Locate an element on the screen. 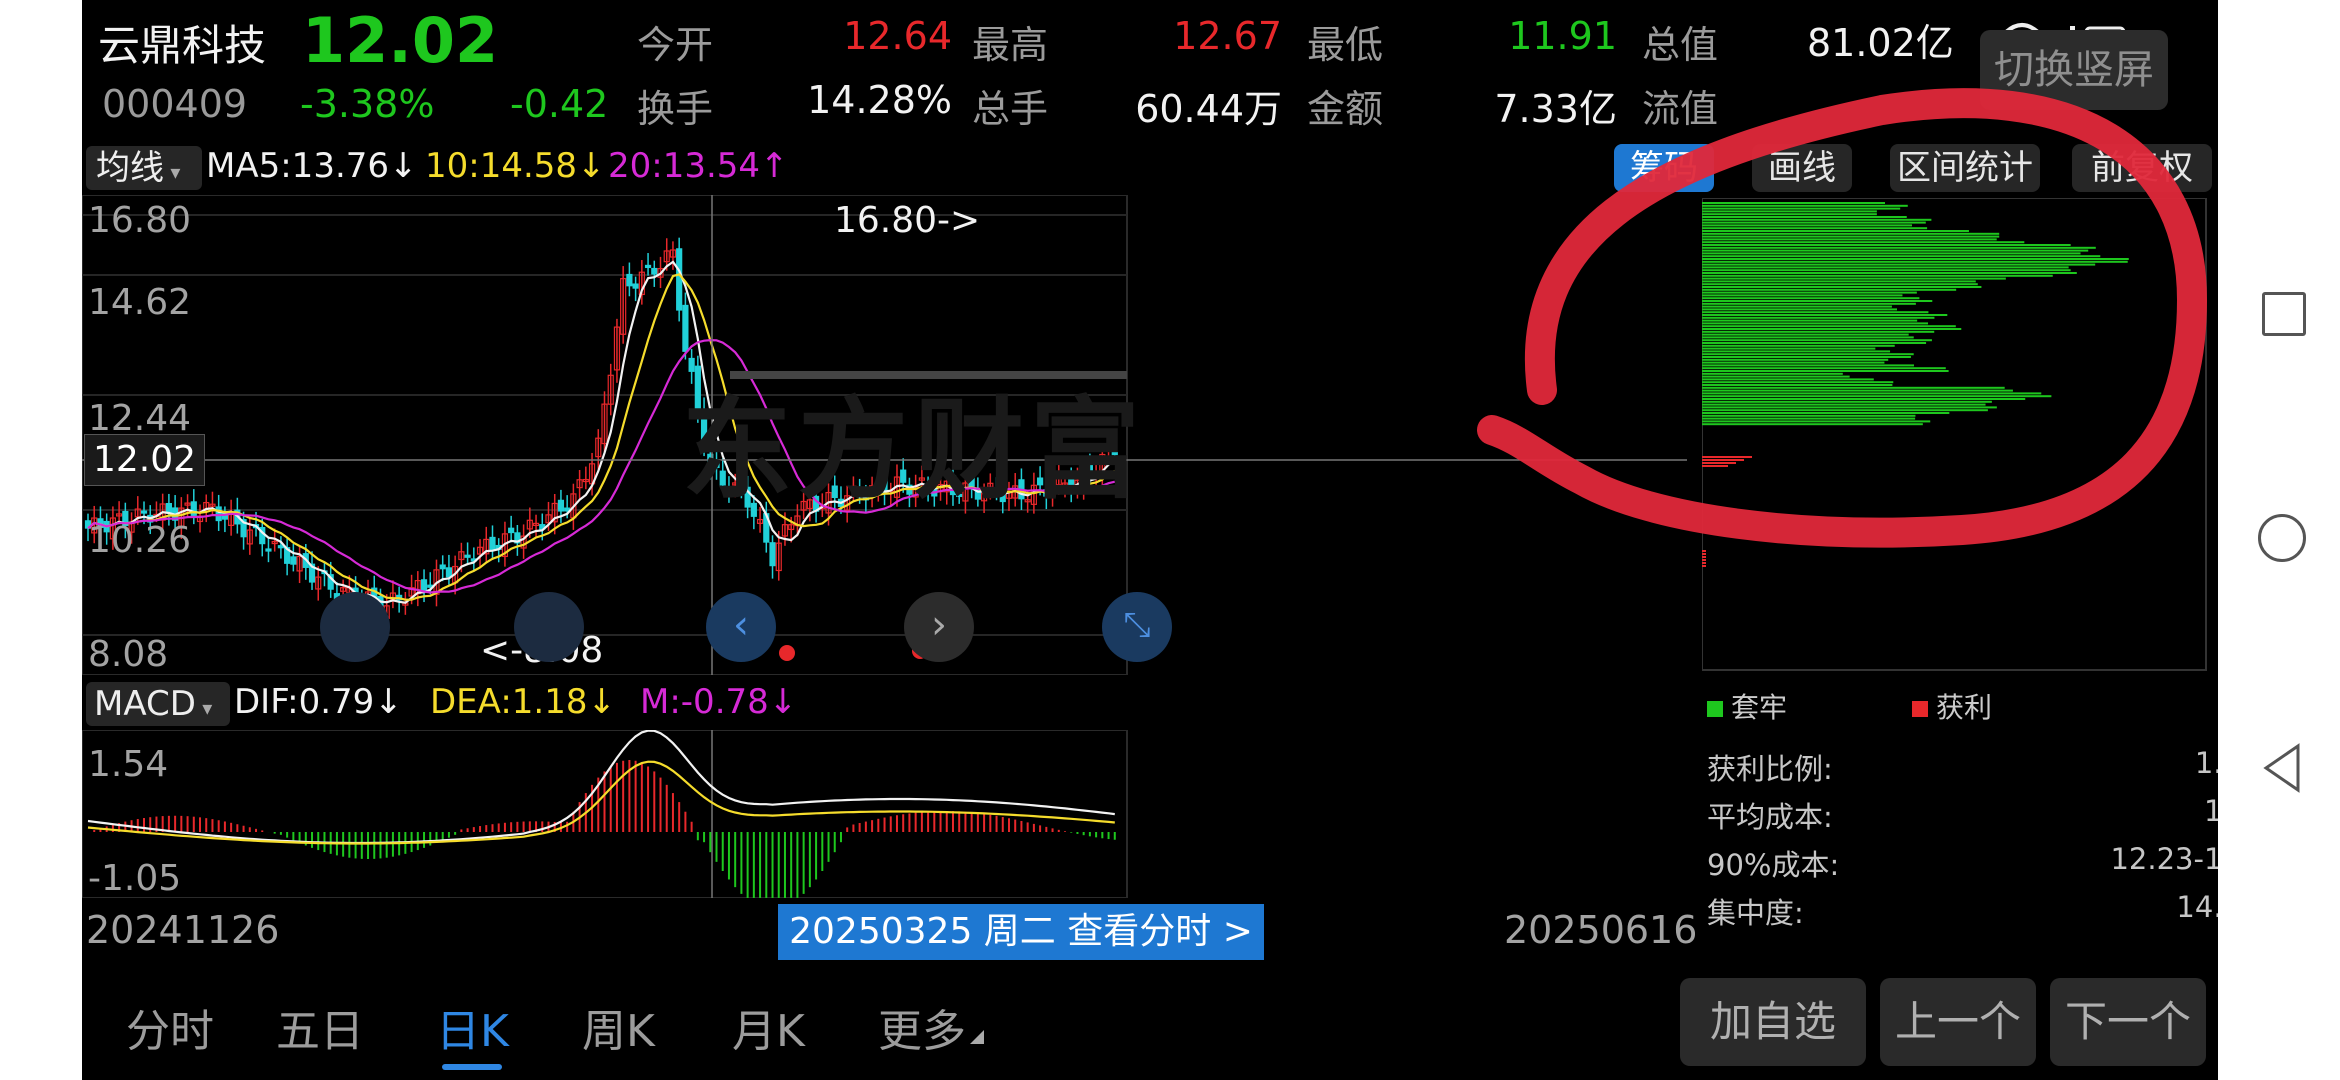  watermark: 东方财富 is located at coordinates (914, 450).